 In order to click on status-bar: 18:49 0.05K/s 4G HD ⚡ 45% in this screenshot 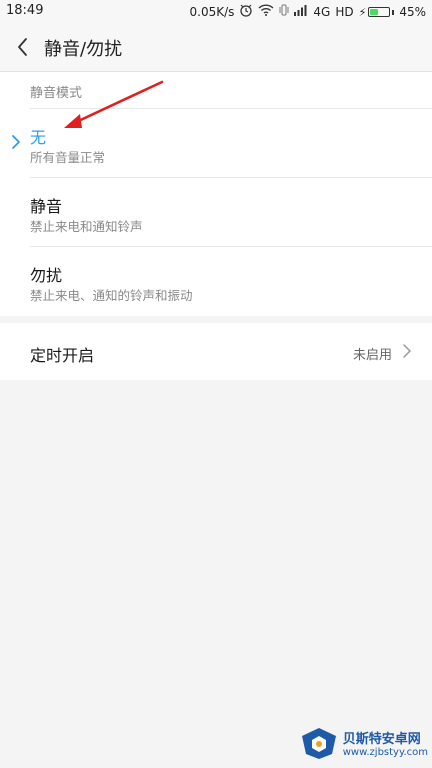, I will do `click(216, 12)`.